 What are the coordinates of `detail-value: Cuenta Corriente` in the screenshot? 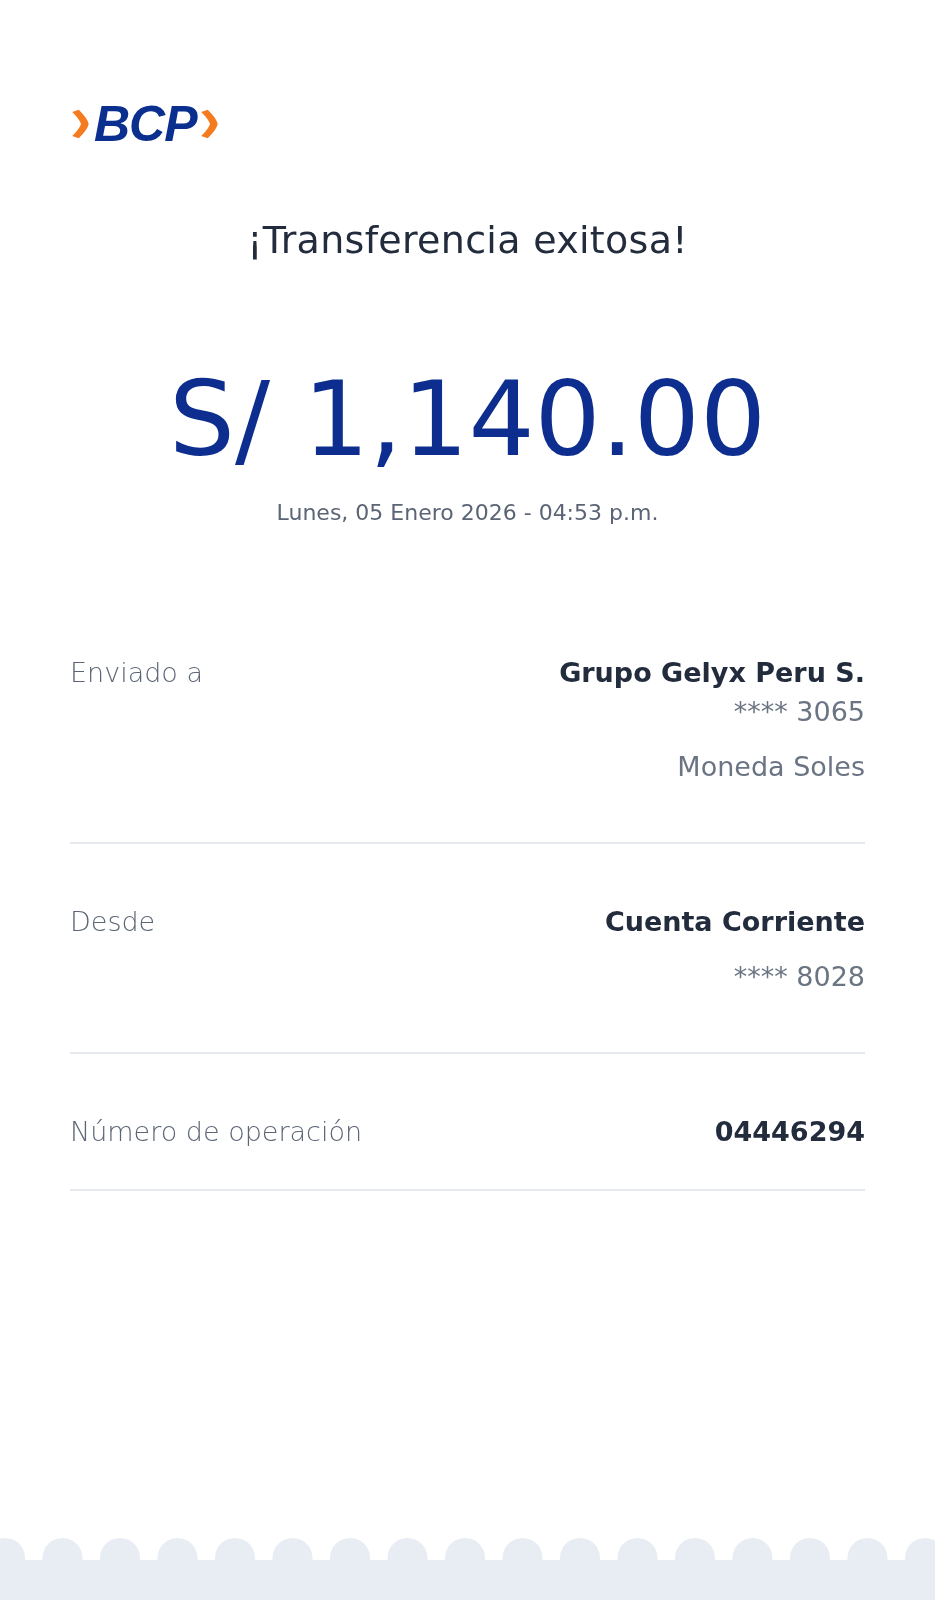 It's located at (734, 922).